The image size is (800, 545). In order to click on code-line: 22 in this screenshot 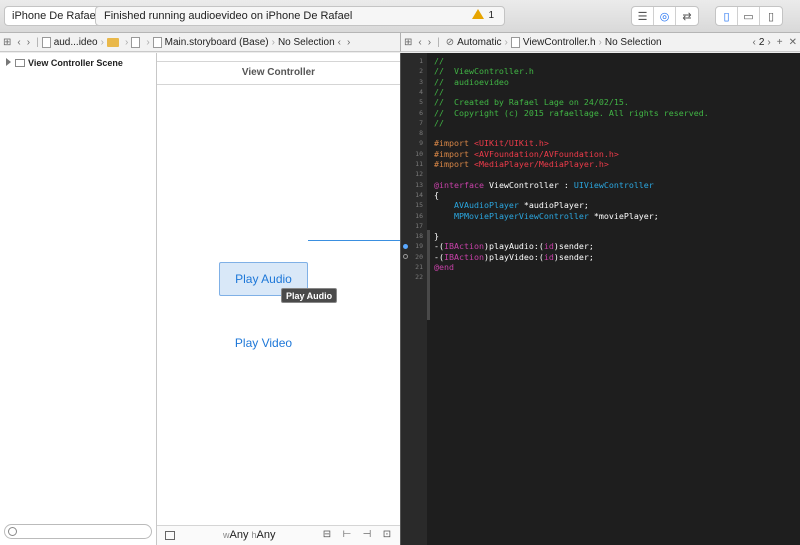, I will do `click(600, 277)`.